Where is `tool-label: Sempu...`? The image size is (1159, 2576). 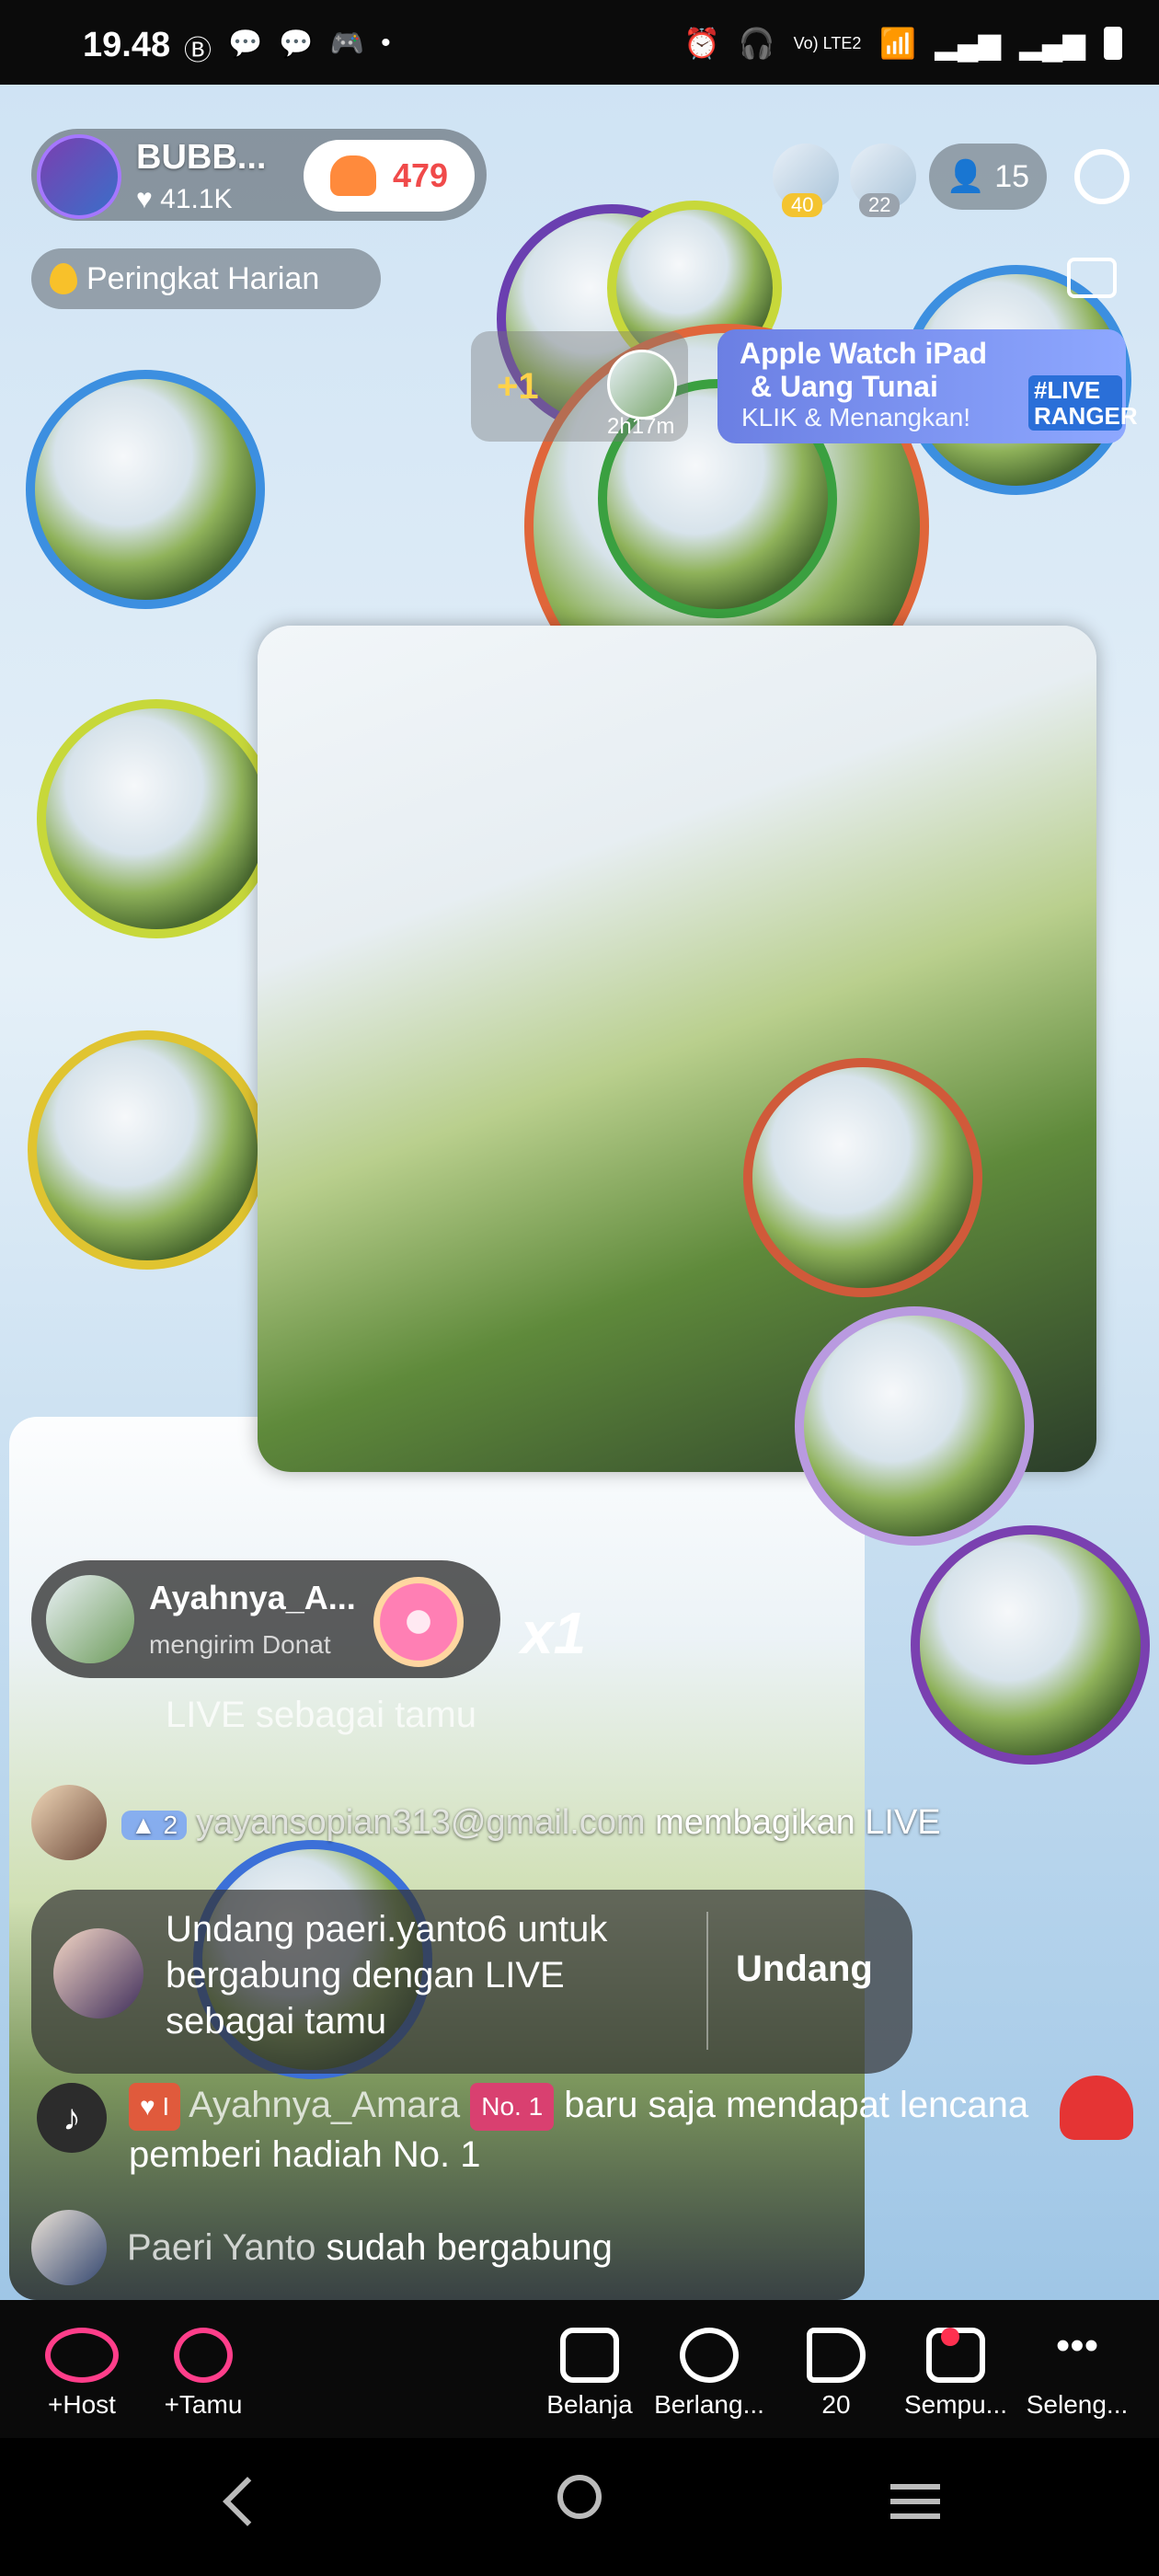 tool-label: Sempu... is located at coordinates (955, 2404).